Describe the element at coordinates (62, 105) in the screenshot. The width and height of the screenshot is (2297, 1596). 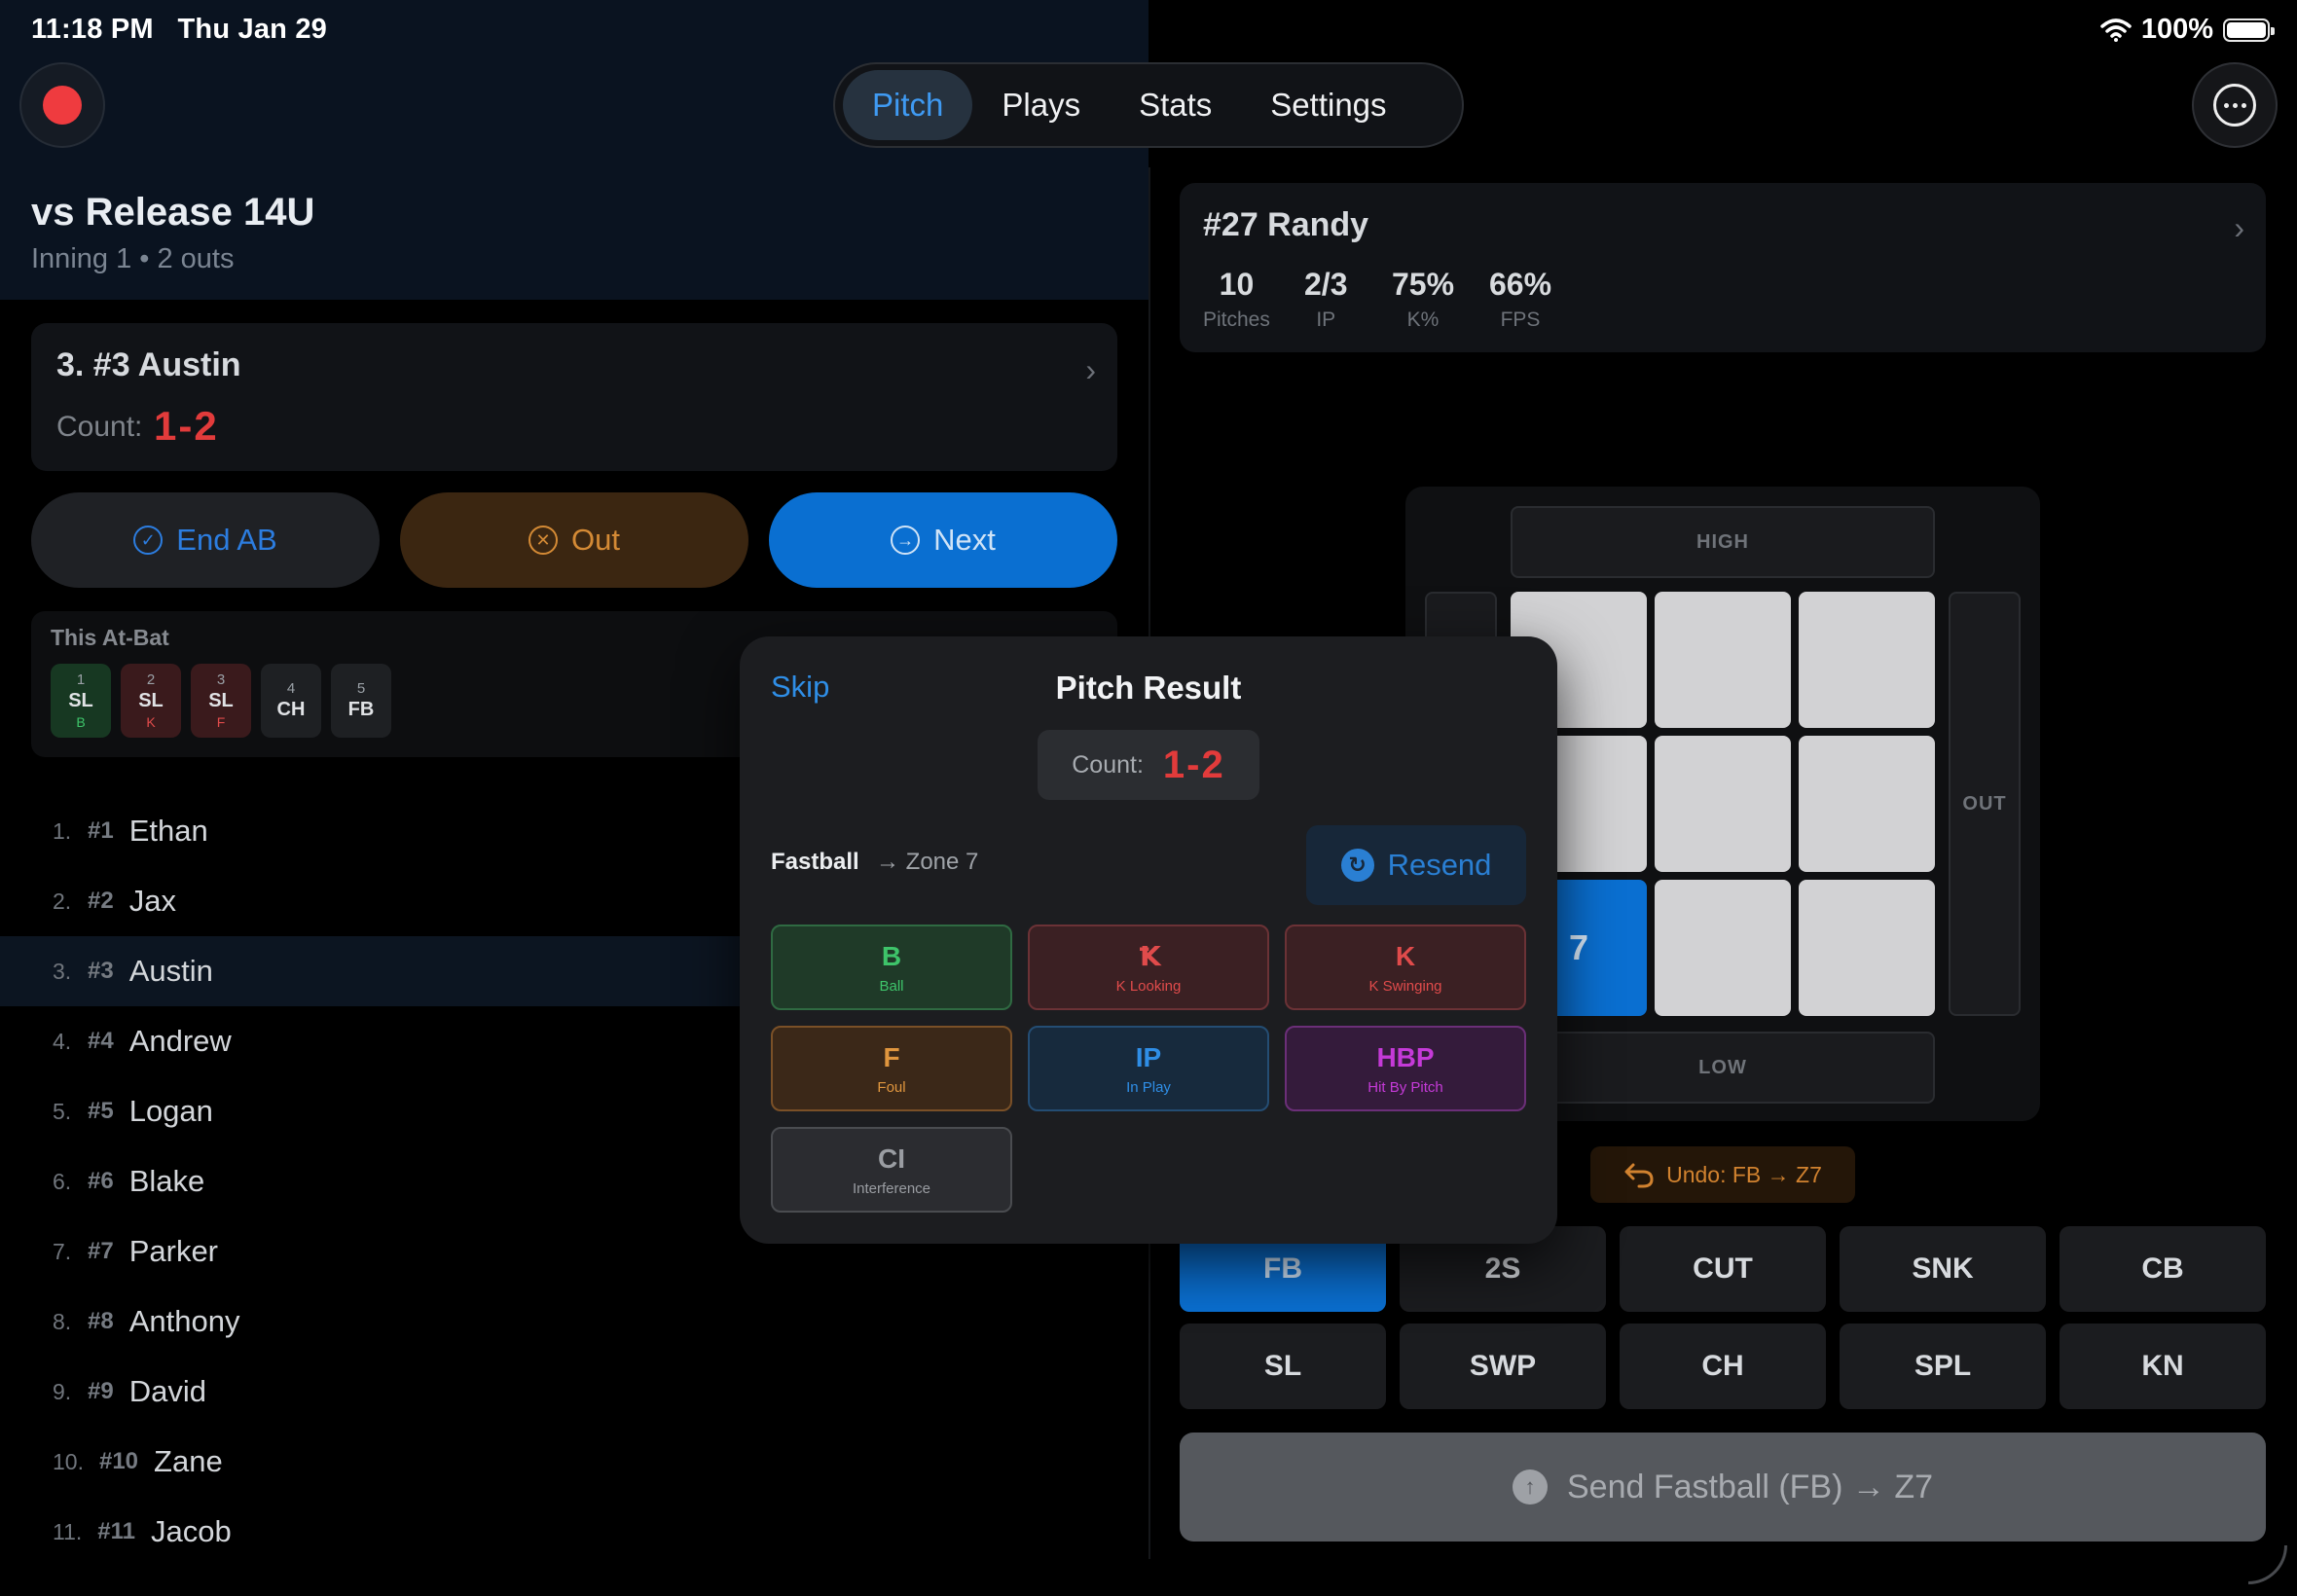
I see `record-button` at that location.